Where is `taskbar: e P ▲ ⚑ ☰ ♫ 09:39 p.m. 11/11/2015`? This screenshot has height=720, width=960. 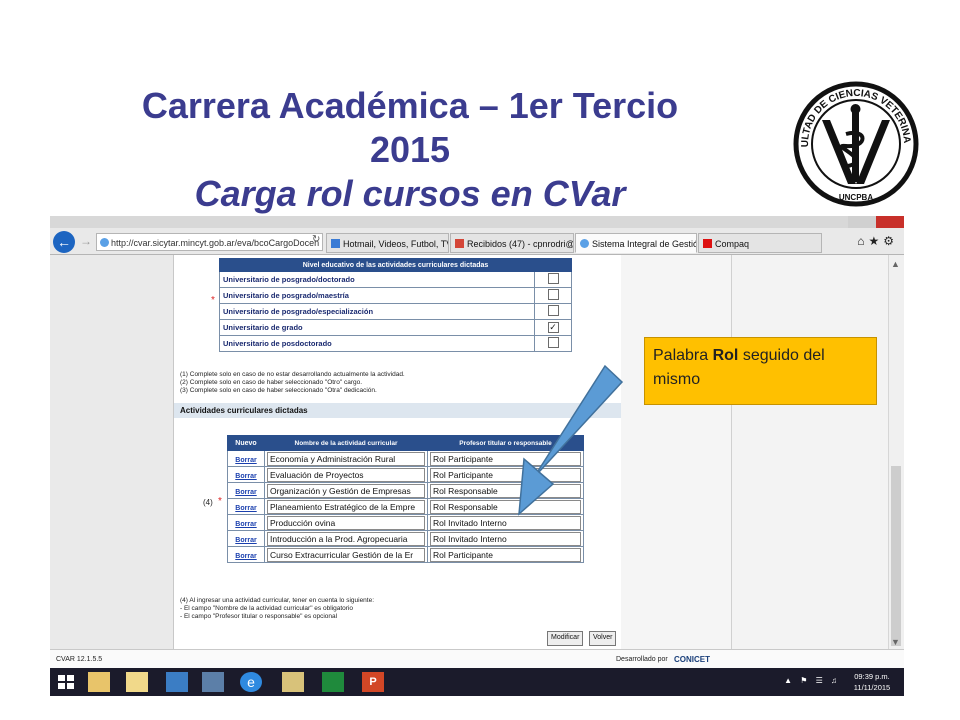 taskbar: e P ▲ ⚑ ☰ ♫ 09:39 p.m. 11/11/2015 is located at coordinates (477, 682).